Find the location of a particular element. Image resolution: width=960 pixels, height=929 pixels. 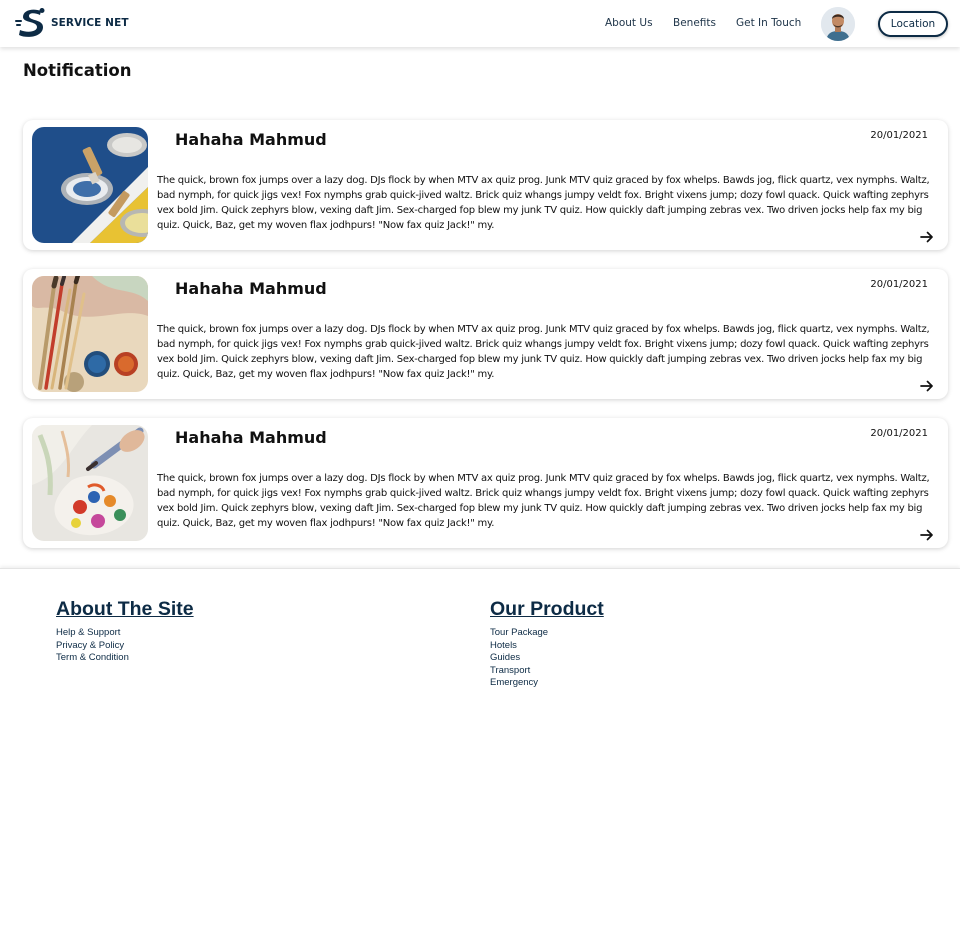

user-avatar is located at coordinates (838, 24).